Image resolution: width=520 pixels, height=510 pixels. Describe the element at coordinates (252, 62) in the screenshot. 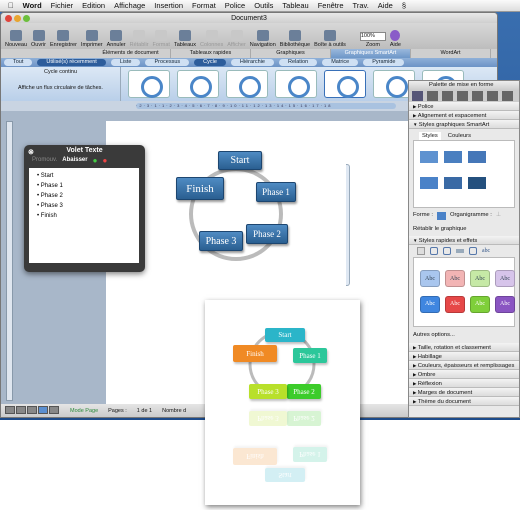

I see `category-button: Hiérarchie` at that location.